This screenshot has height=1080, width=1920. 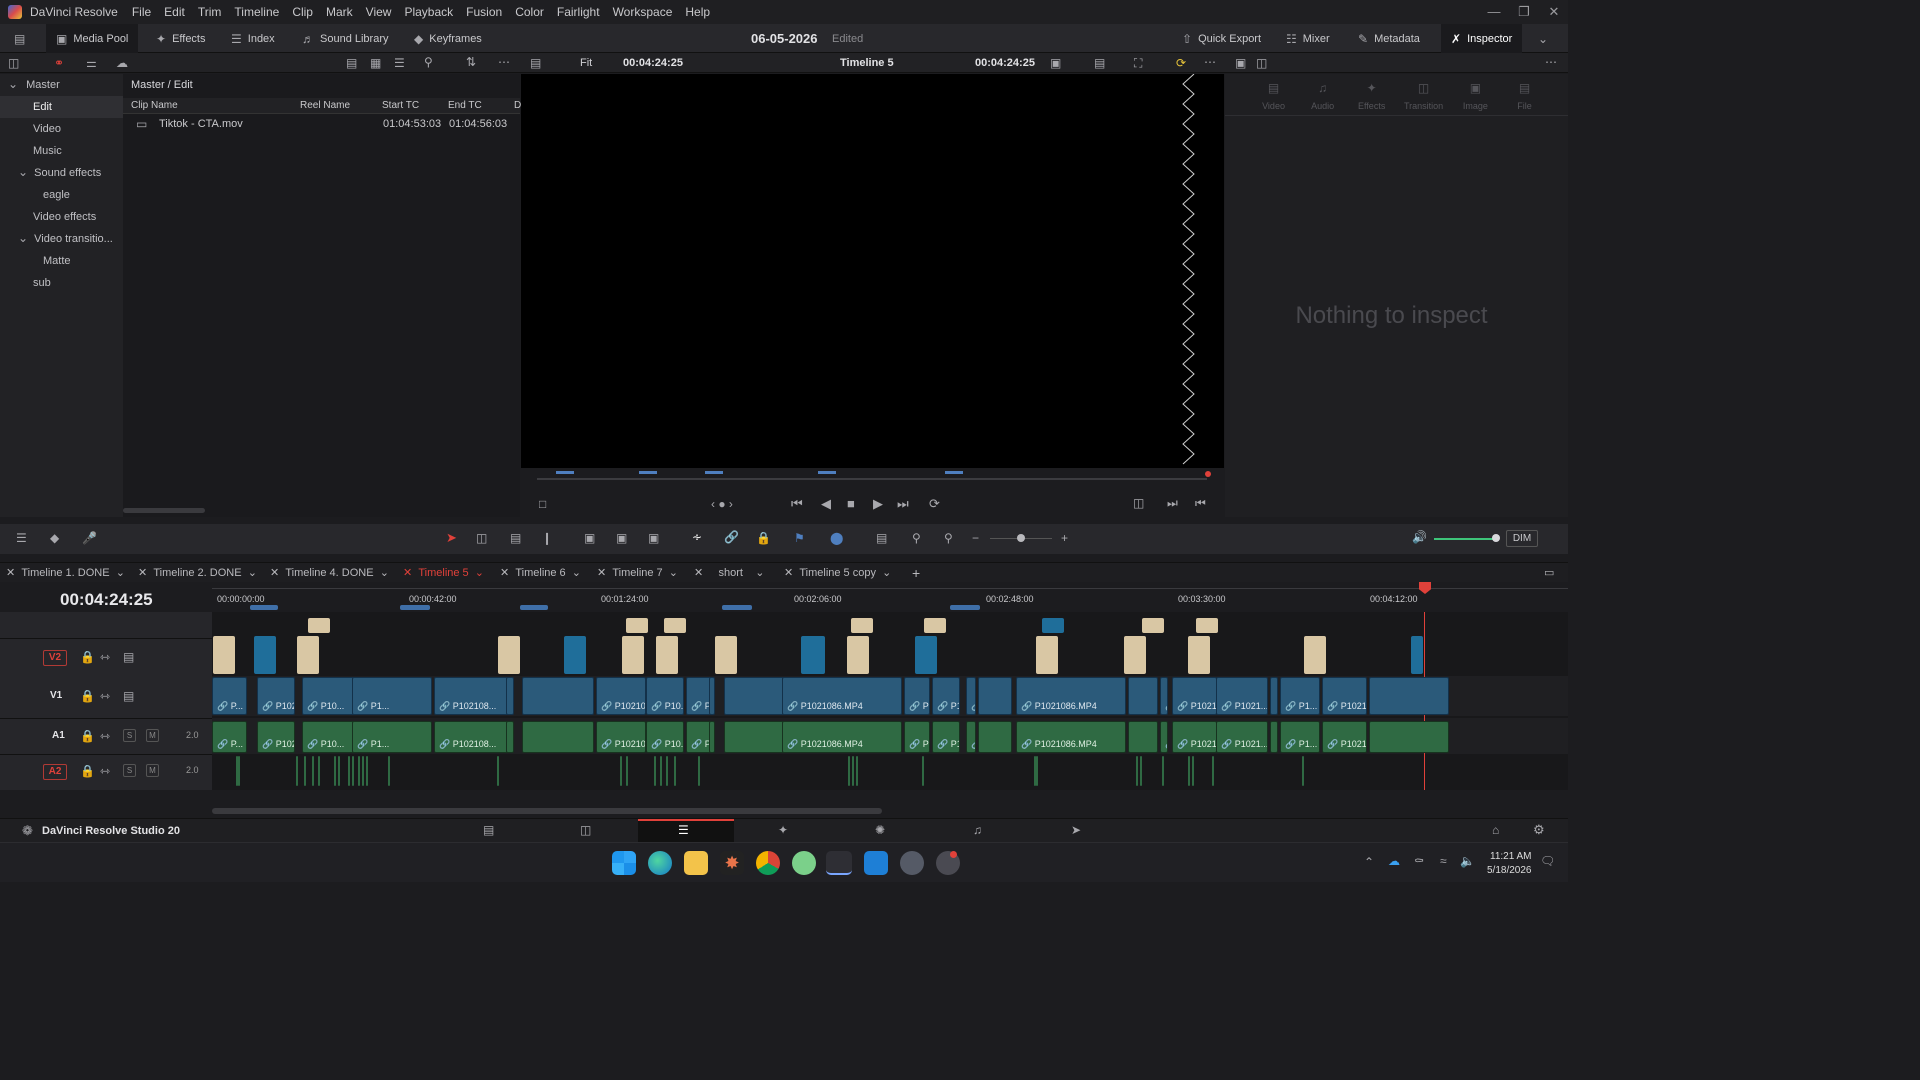 I want to click on zoom-slider-handle, so click(x=1021, y=538).